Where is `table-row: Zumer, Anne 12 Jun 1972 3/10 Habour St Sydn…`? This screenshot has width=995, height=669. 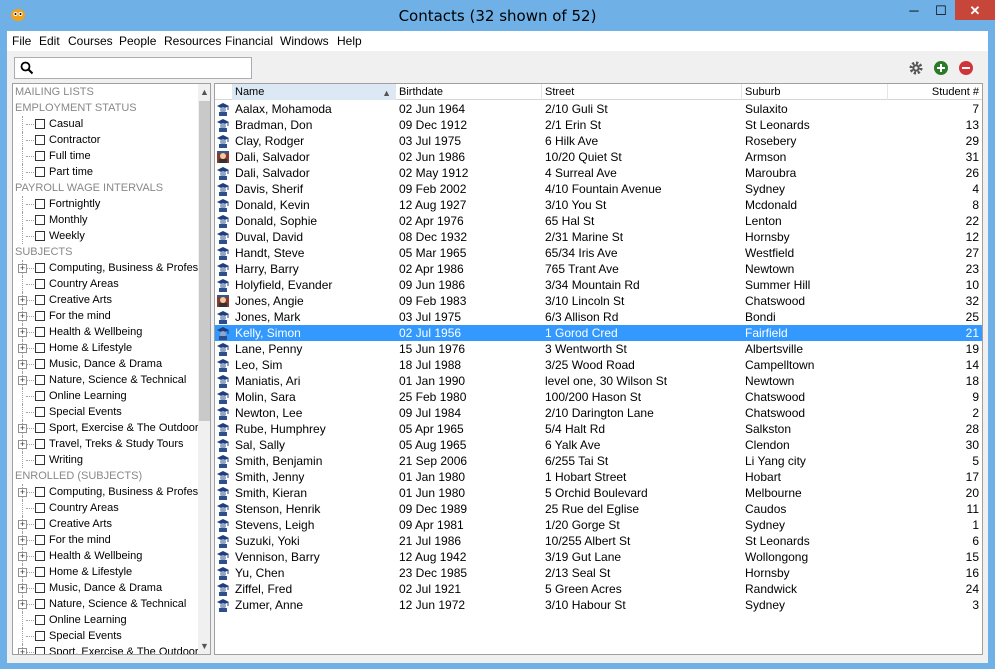 table-row: Zumer, Anne 12 Jun 1972 3/10 Habour St Sydn… is located at coordinates (598, 605).